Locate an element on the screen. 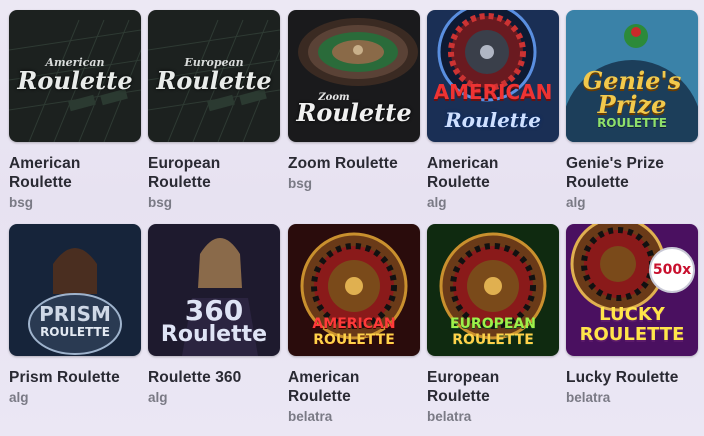 Image resolution: width=704 pixels, height=436 pixels. game-thumbnail: 500x LUCKY ROULETTE is located at coordinates (632, 290).